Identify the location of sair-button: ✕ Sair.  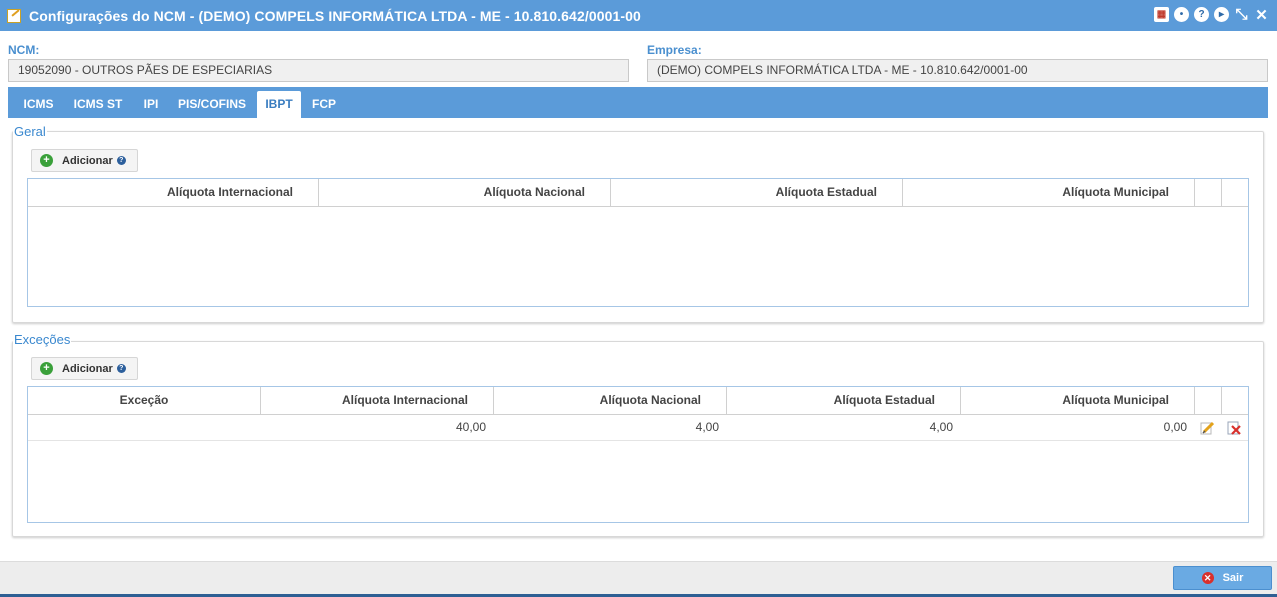
(1222, 578).